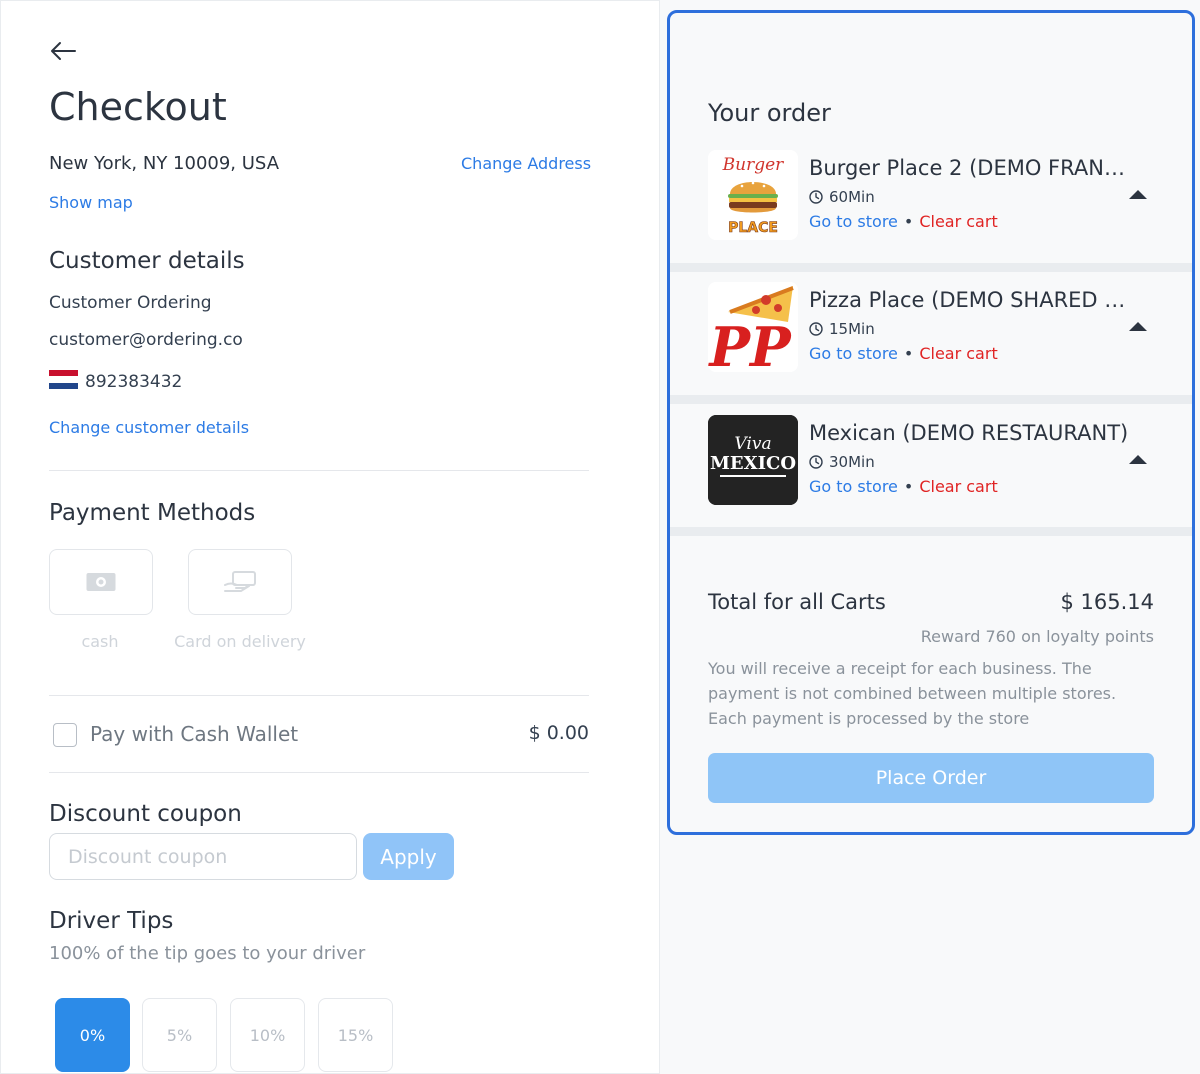 The height and width of the screenshot is (1074, 1200). What do you see at coordinates (526, 163) in the screenshot?
I see `change-address-link: Change Address` at bounding box center [526, 163].